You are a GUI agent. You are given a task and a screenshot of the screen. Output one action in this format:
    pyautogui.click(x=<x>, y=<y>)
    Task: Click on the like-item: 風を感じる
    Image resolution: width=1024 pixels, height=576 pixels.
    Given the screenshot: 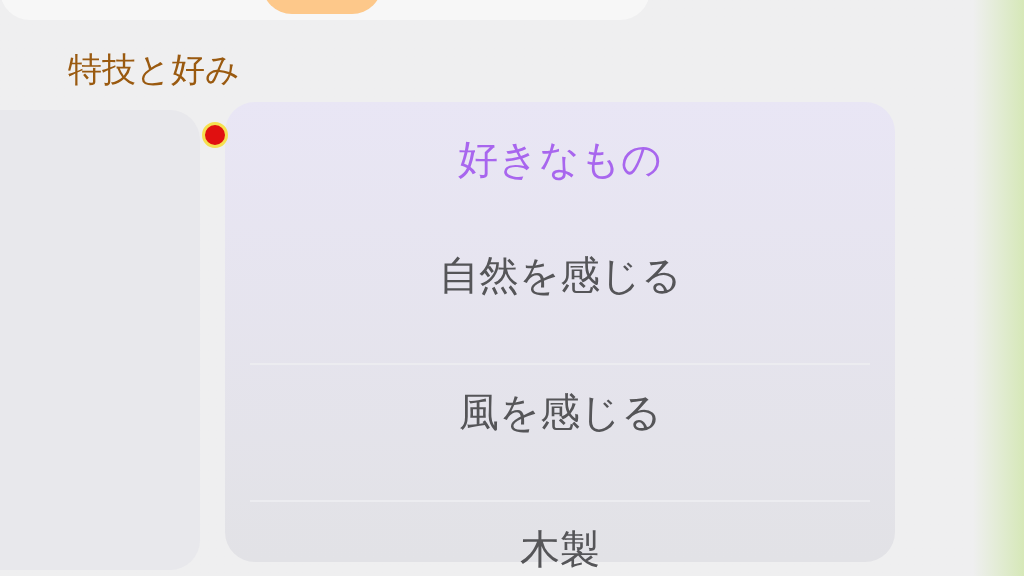 What is the action you would take?
    pyautogui.click(x=560, y=412)
    